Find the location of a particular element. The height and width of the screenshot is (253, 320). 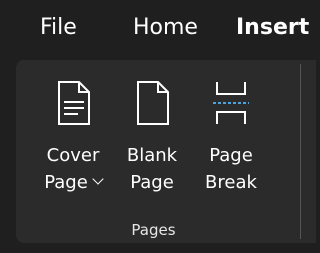

page-break-icon is located at coordinates (231, 103).